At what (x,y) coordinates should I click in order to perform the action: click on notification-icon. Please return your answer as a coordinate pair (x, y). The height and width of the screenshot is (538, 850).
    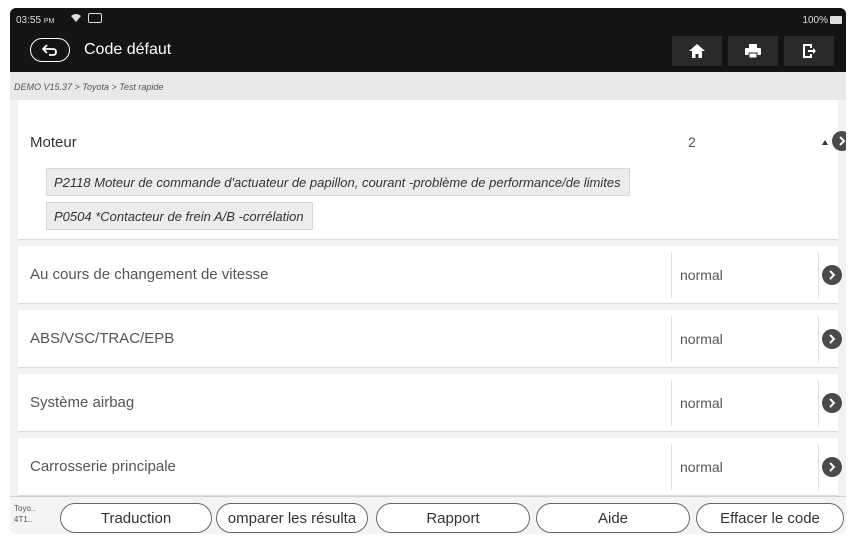
    Looking at the image, I should click on (95, 18).